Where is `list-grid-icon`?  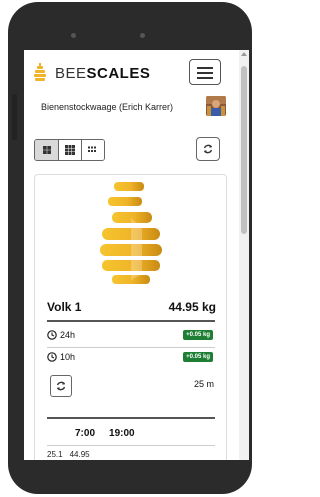 list-grid-icon is located at coordinates (92, 149).